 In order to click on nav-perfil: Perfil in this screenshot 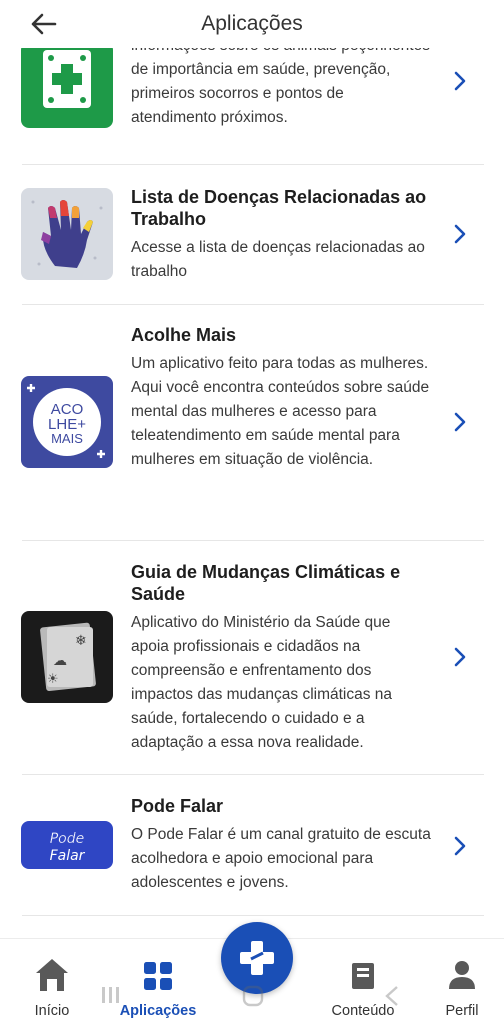, I will do `click(462, 981)`.